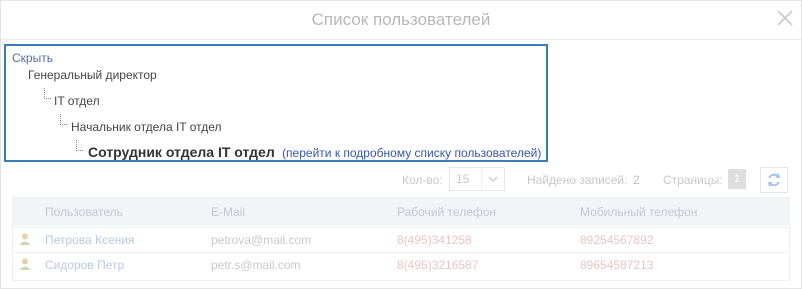 Image resolution: width=802 pixels, height=289 pixels. Describe the element at coordinates (617, 265) in the screenshot. I see `user-mobile-phone: 89654587213` at that location.